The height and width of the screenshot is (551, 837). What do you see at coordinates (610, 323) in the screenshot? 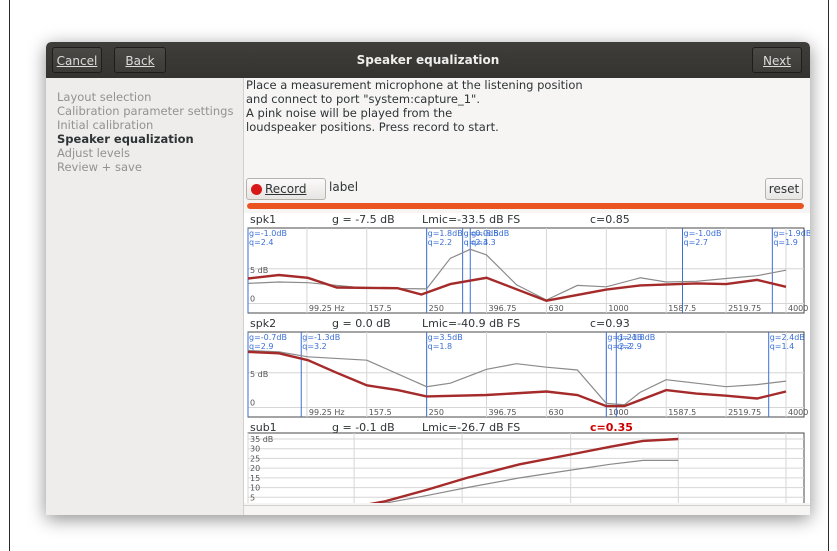
I see `plot-correlation: c=0.93` at bounding box center [610, 323].